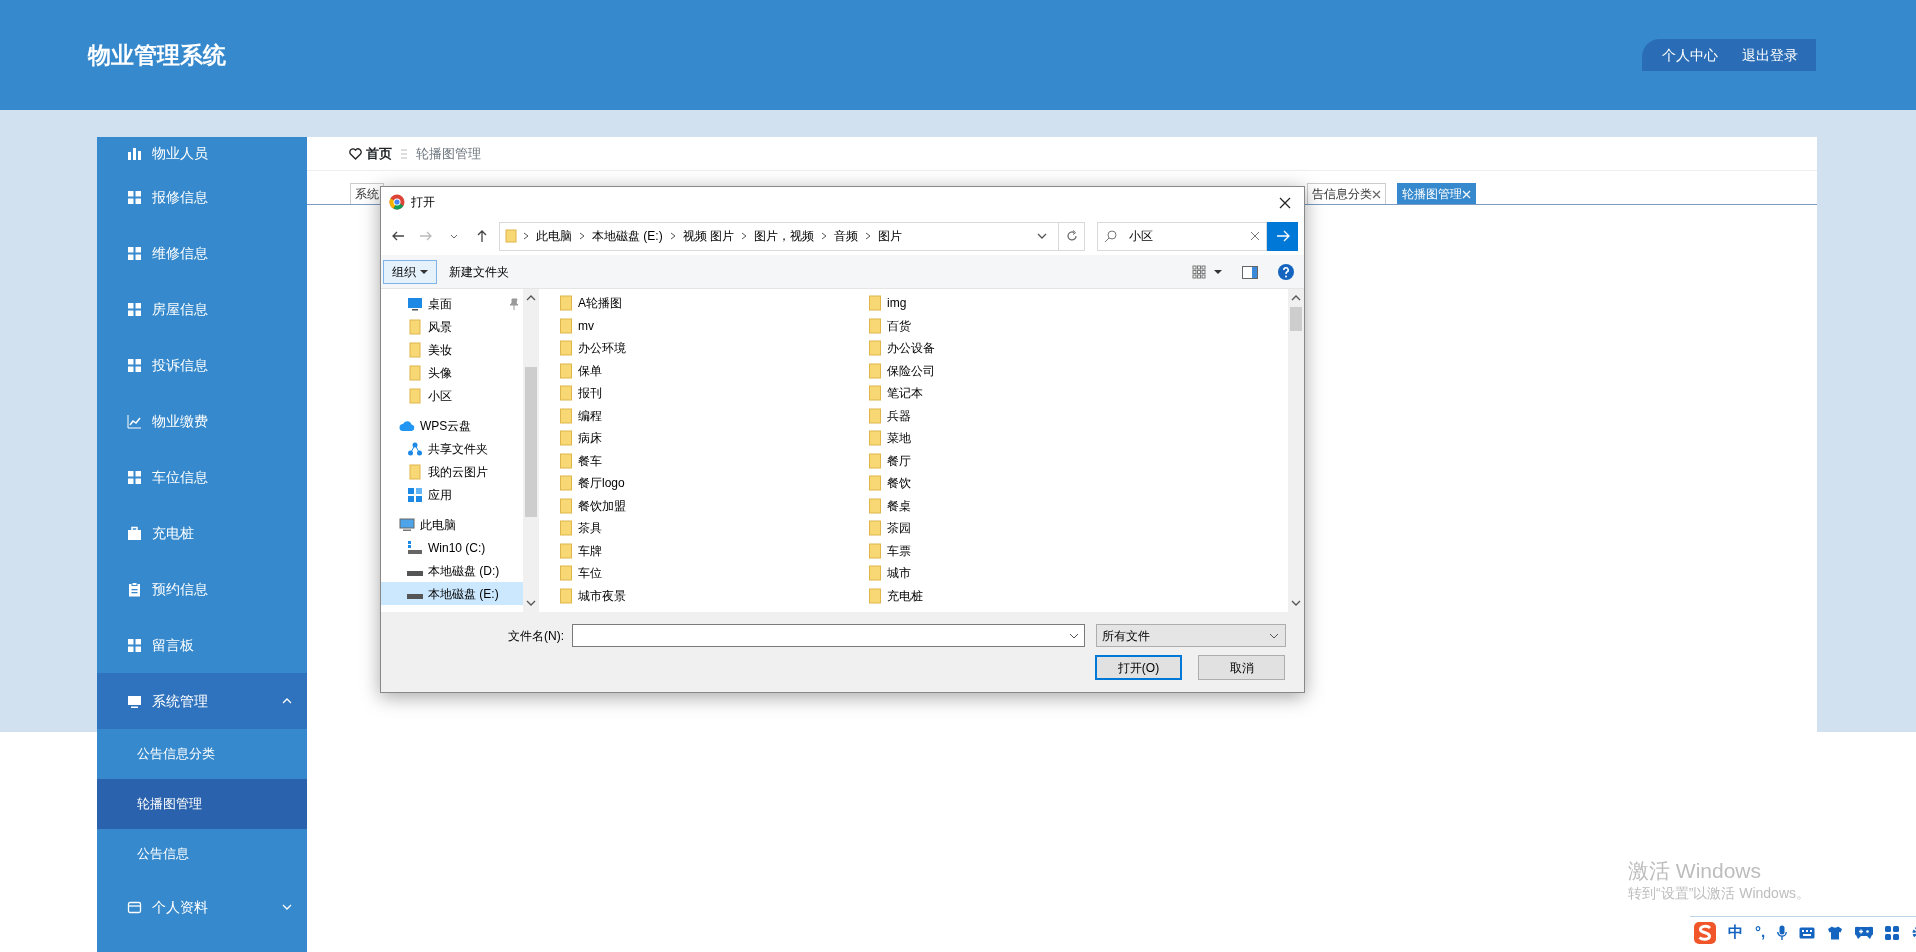  Describe the element at coordinates (452, 303) in the screenshot. I see `nav-item: 桌面` at that location.